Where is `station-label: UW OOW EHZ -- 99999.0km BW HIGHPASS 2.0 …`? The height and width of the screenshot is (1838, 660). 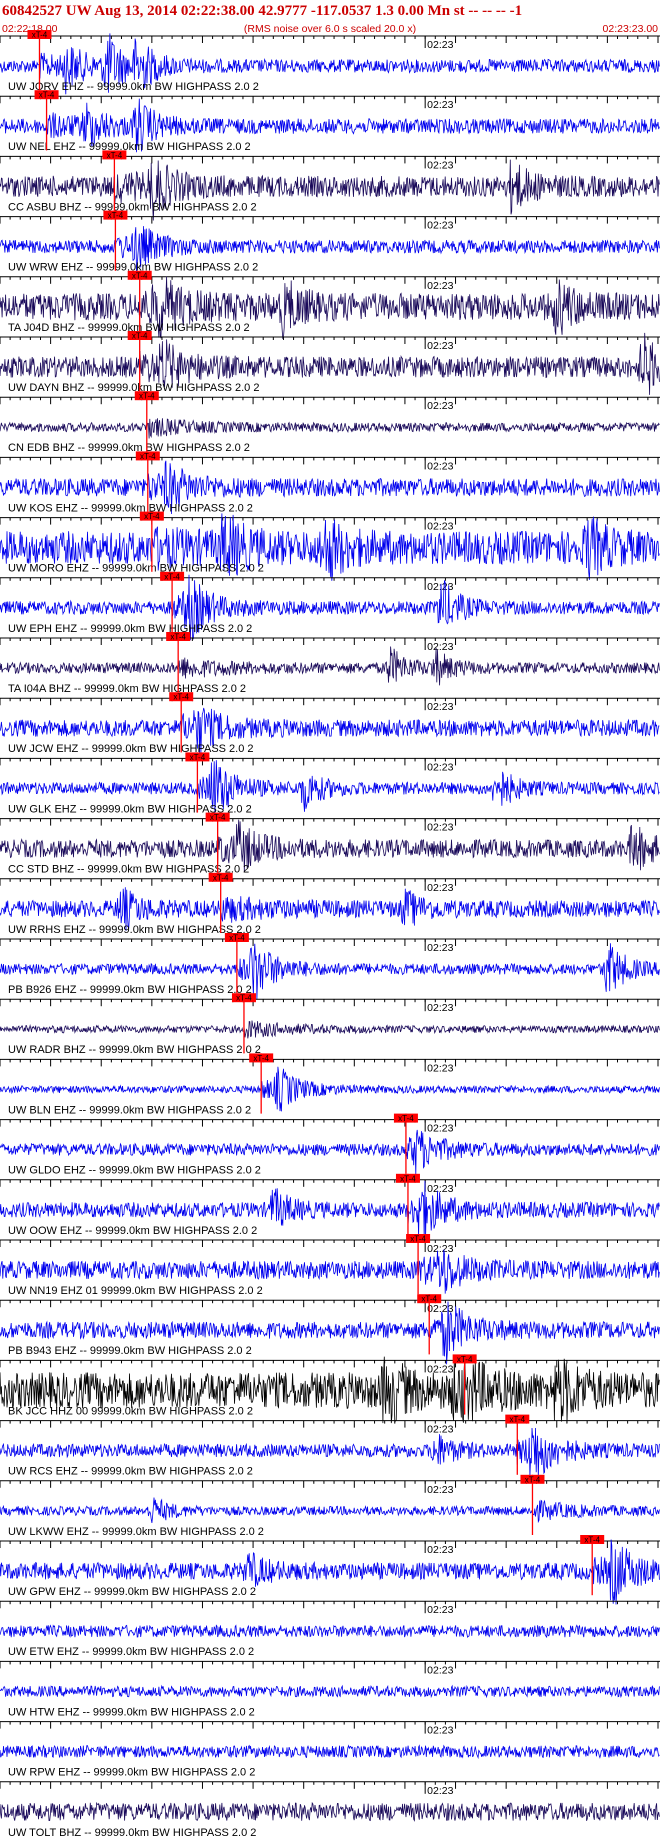 station-label: UW OOW EHZ -- 99999.0km BW HIGHPASS 2.0 … is located at coordinates (132, 1231).